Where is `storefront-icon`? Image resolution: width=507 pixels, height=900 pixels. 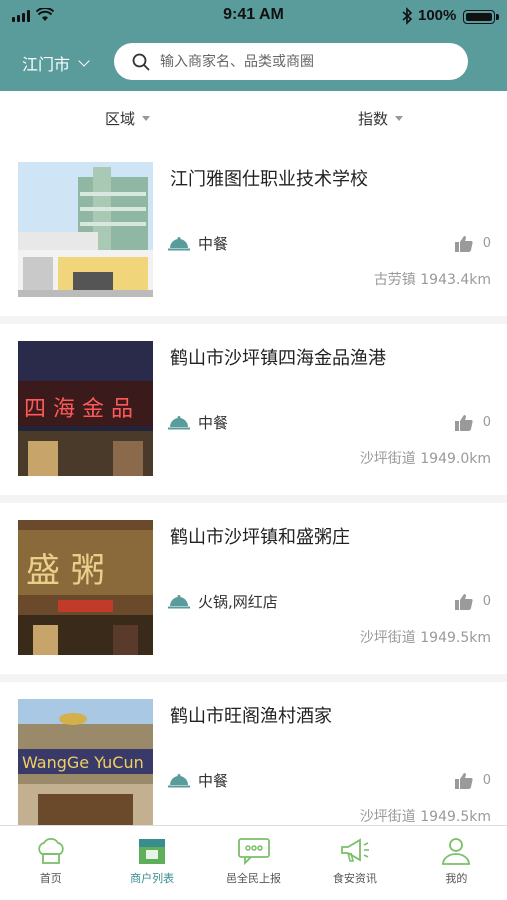
storefront-icon is located at coordinates (152, 851).